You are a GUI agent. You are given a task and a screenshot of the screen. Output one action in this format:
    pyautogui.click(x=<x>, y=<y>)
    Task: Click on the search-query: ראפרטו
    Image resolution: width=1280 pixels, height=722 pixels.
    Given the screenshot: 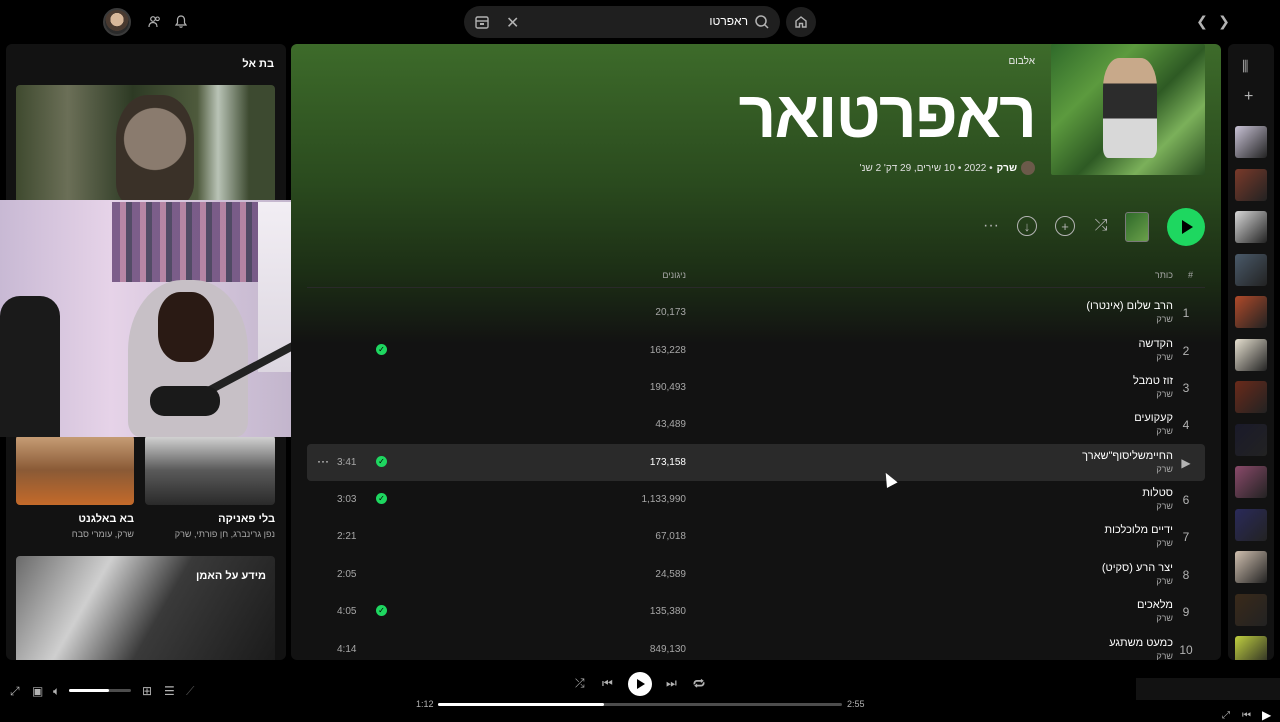 What is the action you would take?
    pyautogui.click(x=728, y=21)
    